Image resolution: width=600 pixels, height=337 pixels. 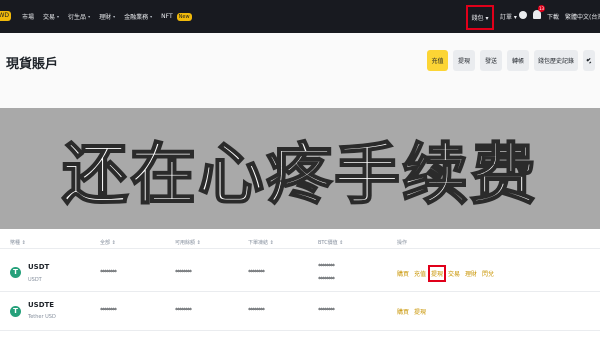 What do you see at coordinates (32, 64) in the screenshot?
I see `page-title: 現貨賬戶` at bounding box center [32, 64].